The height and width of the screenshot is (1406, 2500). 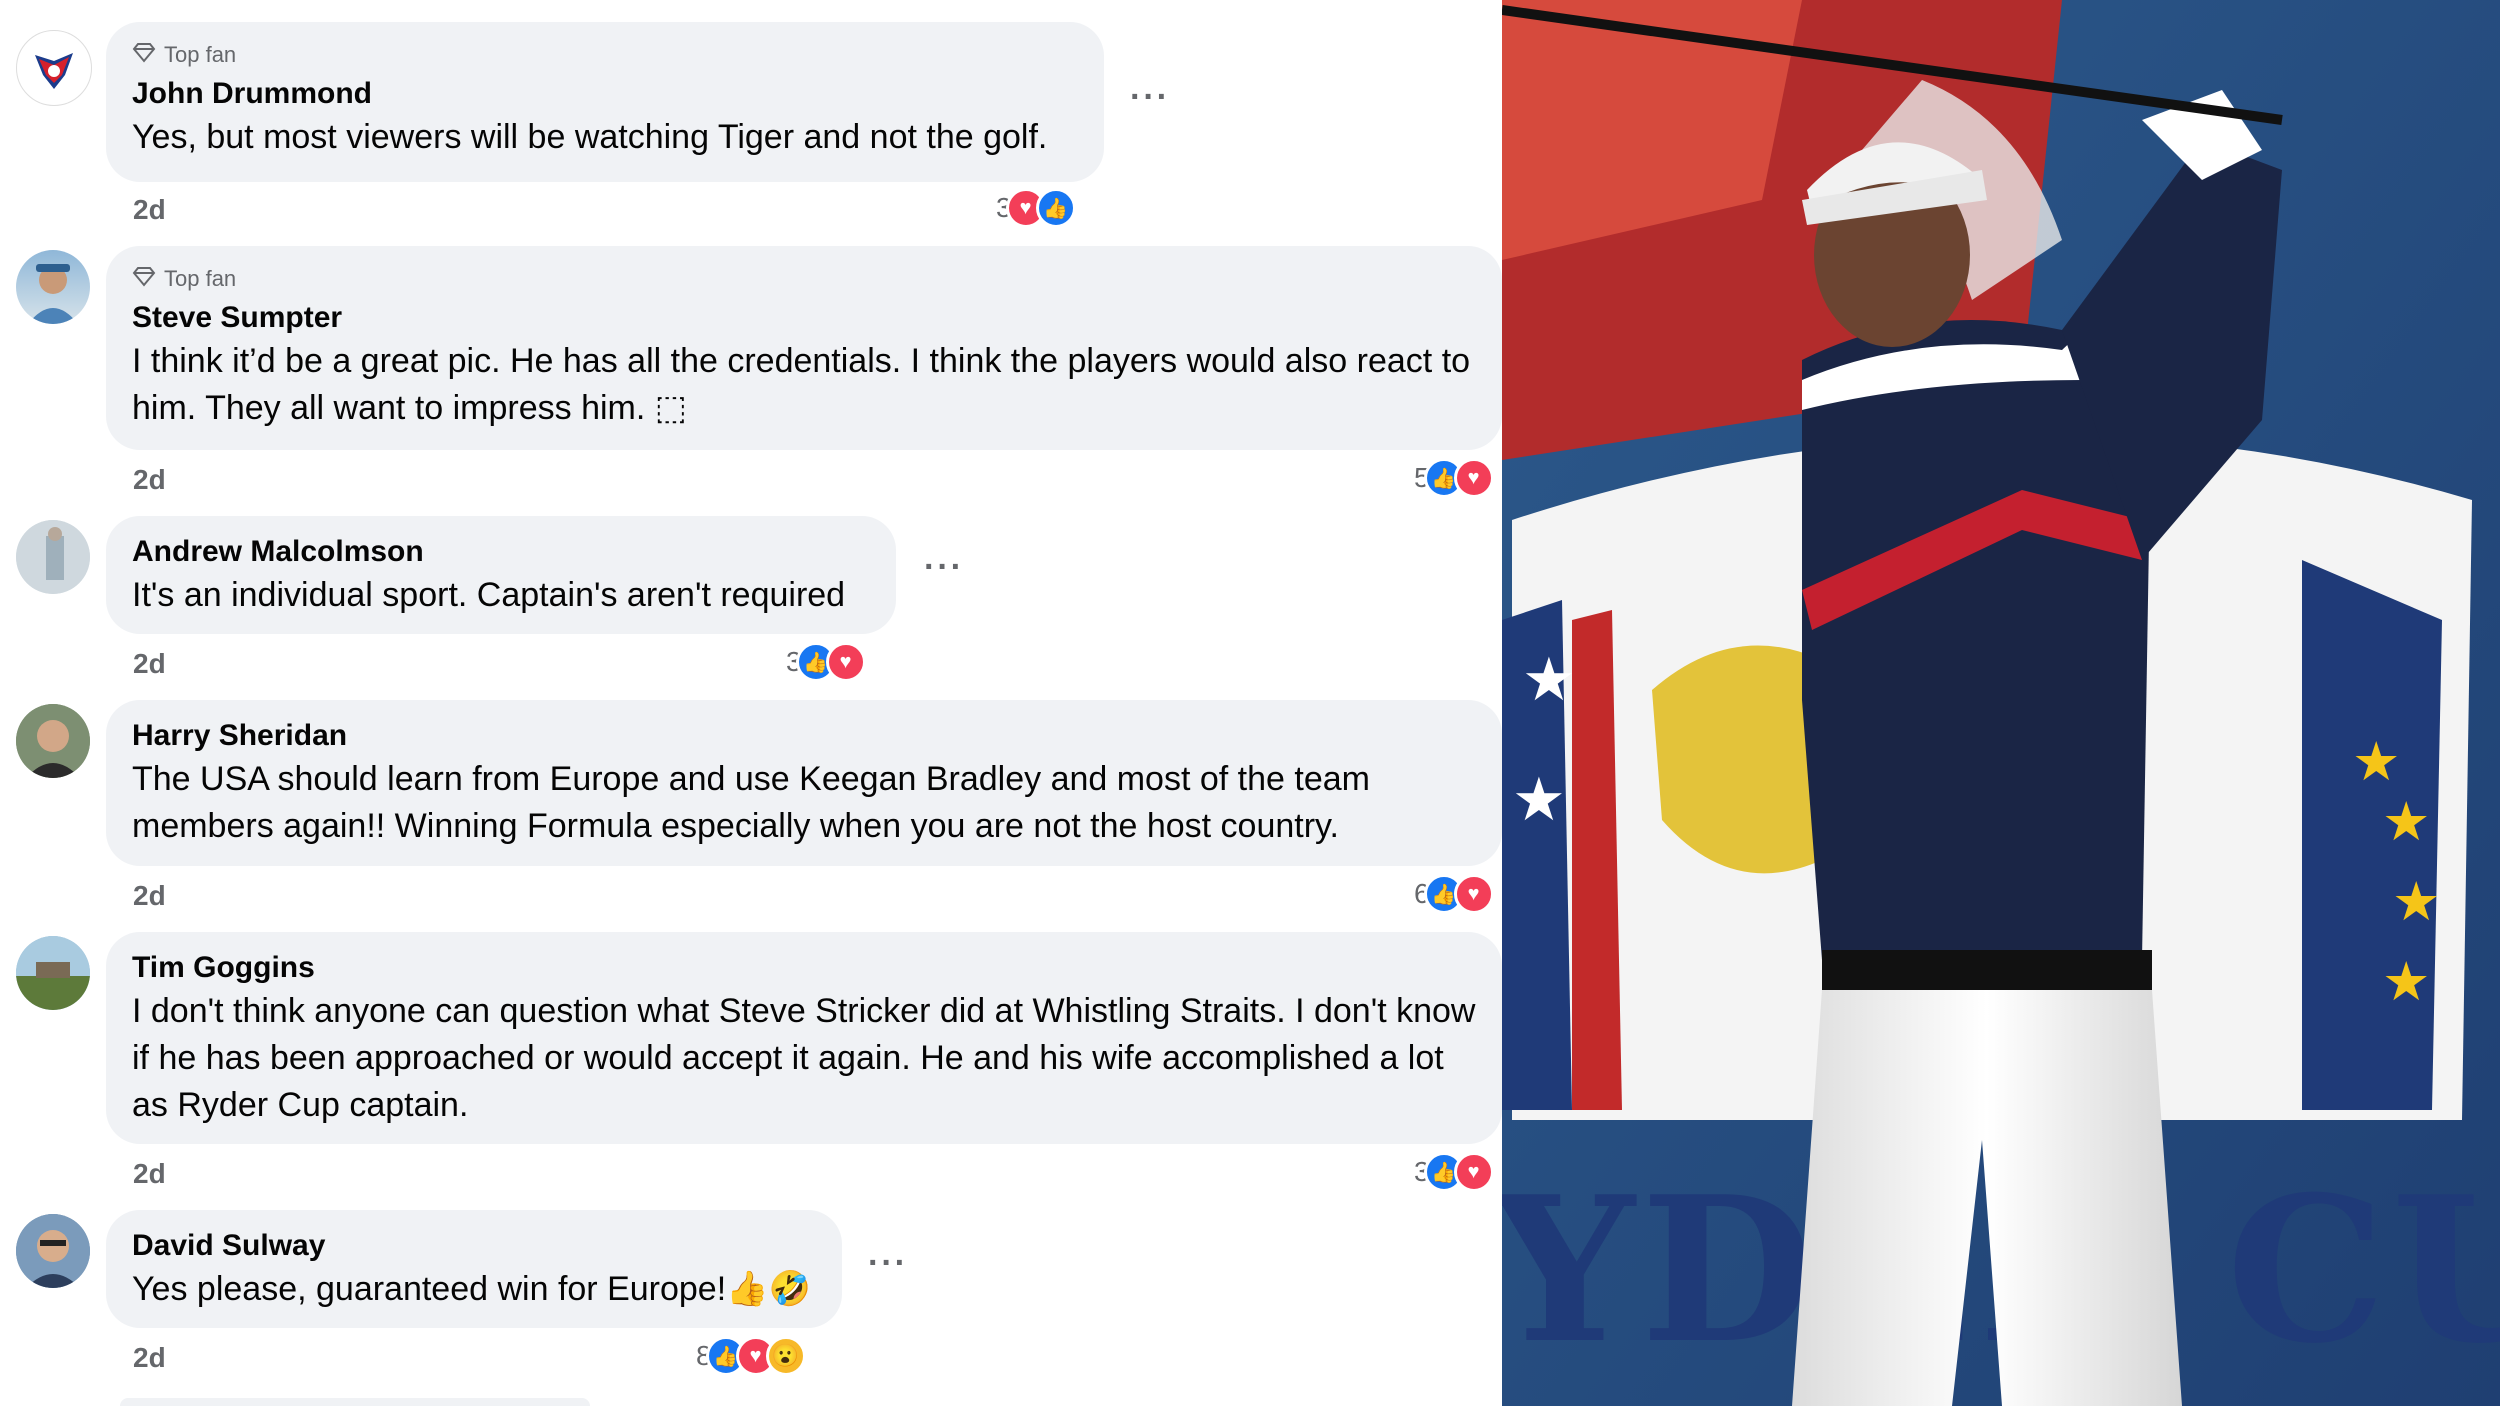 I want to click on commenter-name: Andrew Malcolmson, so click(x=501, y=552).